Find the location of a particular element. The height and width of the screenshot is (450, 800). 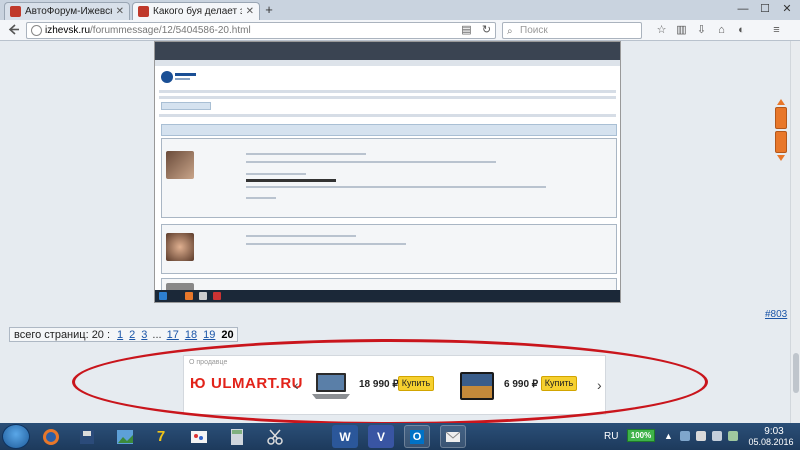

side-tab-down is located at coordinates (781, 142).